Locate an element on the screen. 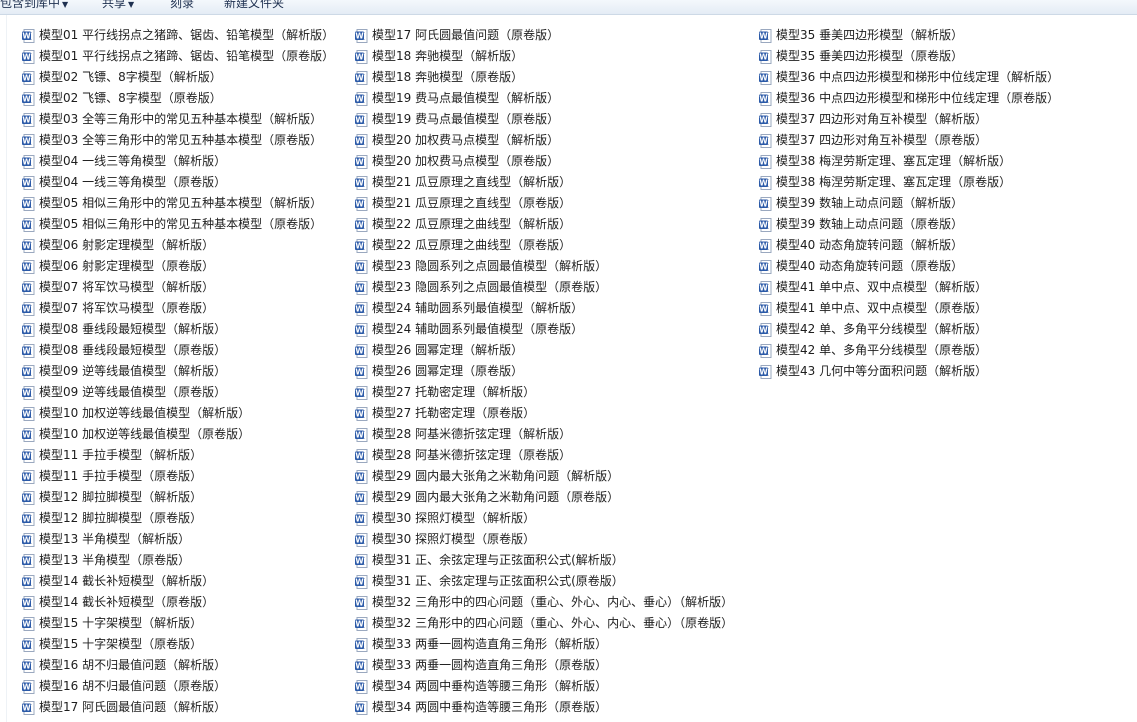 The width and height of the screenshot is (1137, 722). file-item: W 模型43 几何中等分面积问题（解析版） is located at coordinates (909, 371).